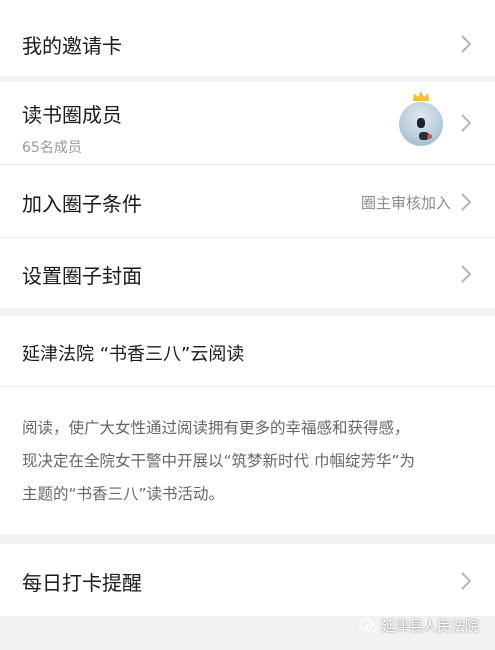 This screenshot has width=495, height=650. What do you see at coordinates (247, 273) in the screenshot?
I see `cover-row: 设置圈子封面` at bounding box center [247, 273].